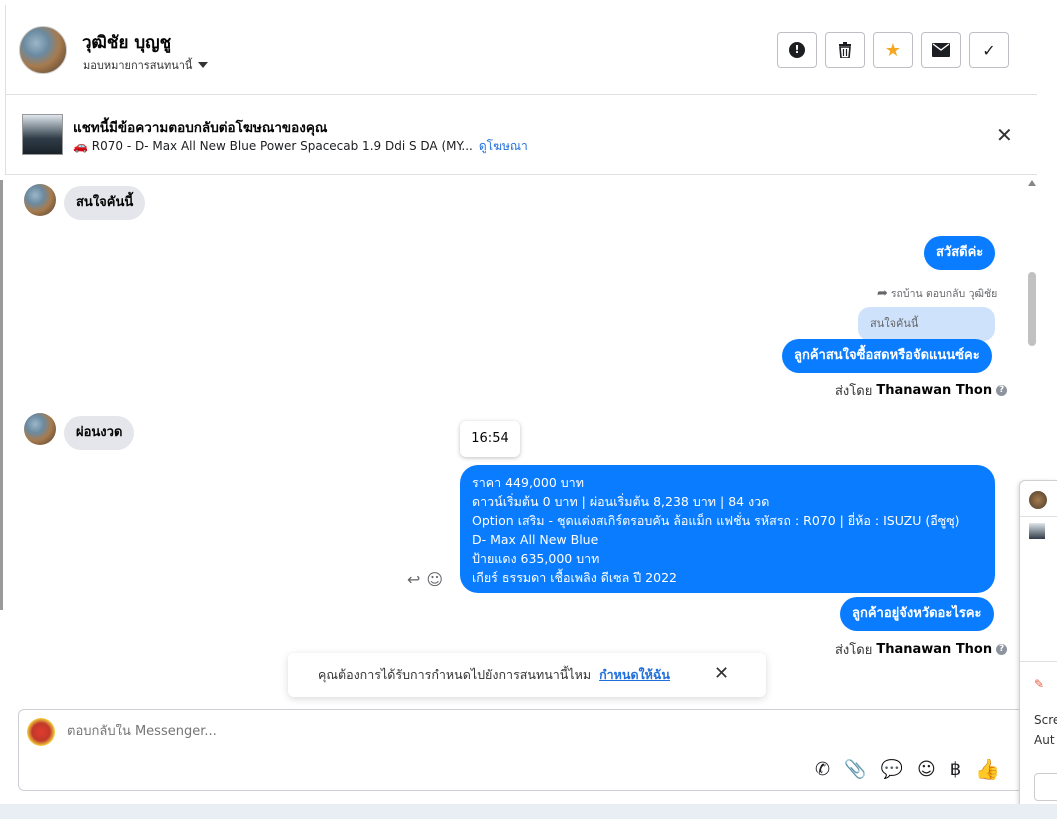 This screenshot has height=819, width=1057. What do you see at coordinates (892, 769) in the screenshot?
I see `saved-reply-icon: 💬` at bounding box center [892, 769].